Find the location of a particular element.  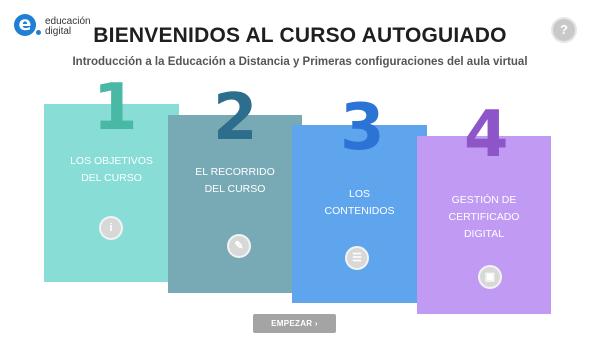

list-icon: ☰ is located at coordinates (357, 258).